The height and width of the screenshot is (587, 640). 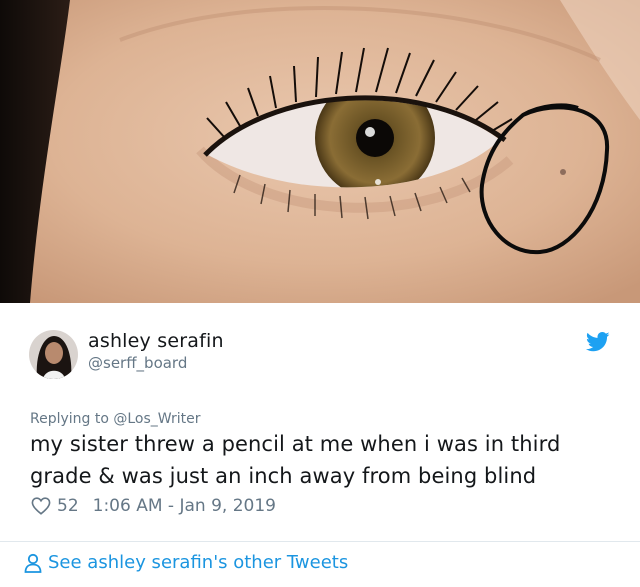 I want to click on tweet-meta: 52 1:06 AM - Jan 9, 2019, so click(x=153, y=506).